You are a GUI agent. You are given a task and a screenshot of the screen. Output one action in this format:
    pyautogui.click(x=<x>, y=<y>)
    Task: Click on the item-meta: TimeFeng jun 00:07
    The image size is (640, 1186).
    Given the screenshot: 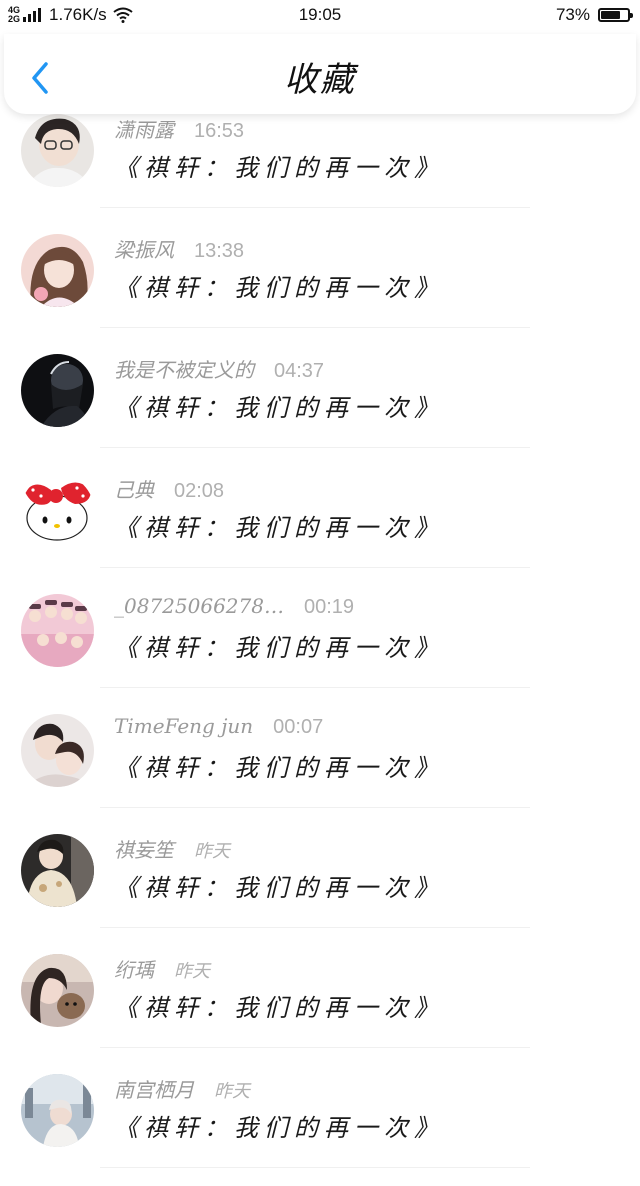 What is the action you would take?
    pyautogui.click(x=218, y=726)
    